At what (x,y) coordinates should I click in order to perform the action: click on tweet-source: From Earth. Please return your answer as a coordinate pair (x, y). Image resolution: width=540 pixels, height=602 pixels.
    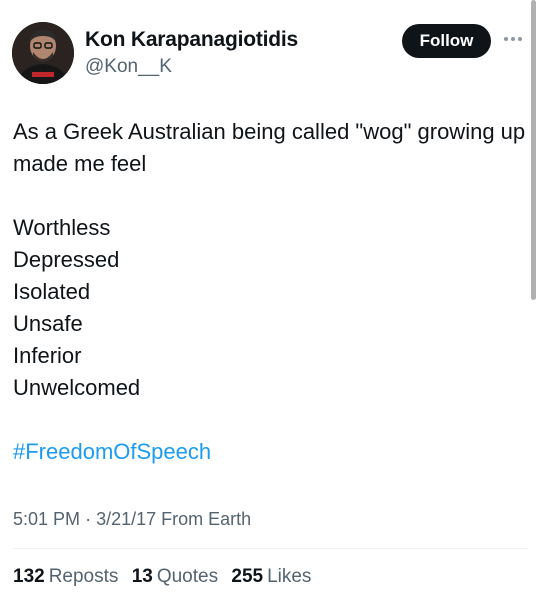
    Looking at the image, I should click on (206, 519).